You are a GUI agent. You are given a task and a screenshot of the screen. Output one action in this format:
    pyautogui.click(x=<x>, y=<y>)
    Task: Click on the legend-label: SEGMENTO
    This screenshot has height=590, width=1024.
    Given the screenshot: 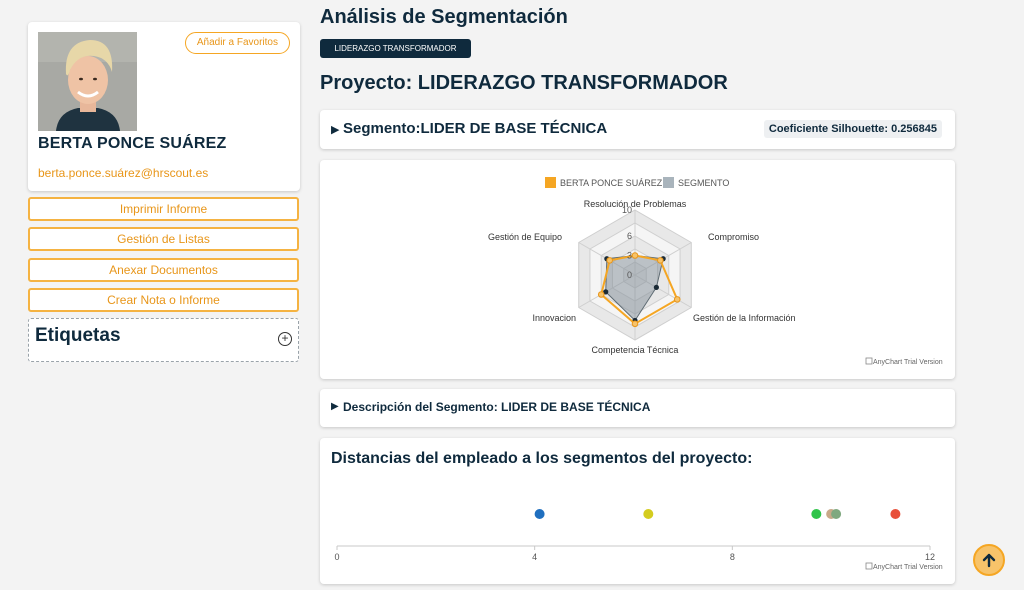 What is the action you would take?
    pyautogui.click(x=703, y=183)
    